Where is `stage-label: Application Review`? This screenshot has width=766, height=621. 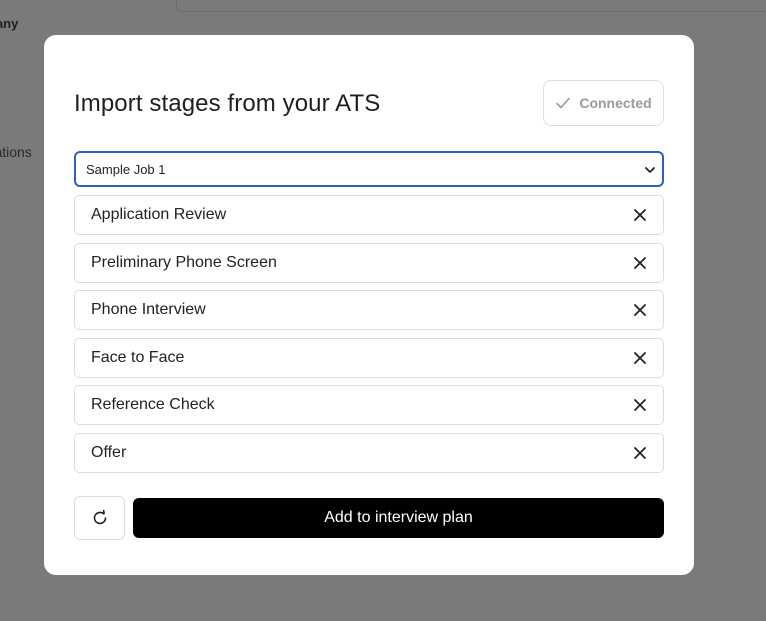
stage-label: Application Review is located at coordinates (159, 214).